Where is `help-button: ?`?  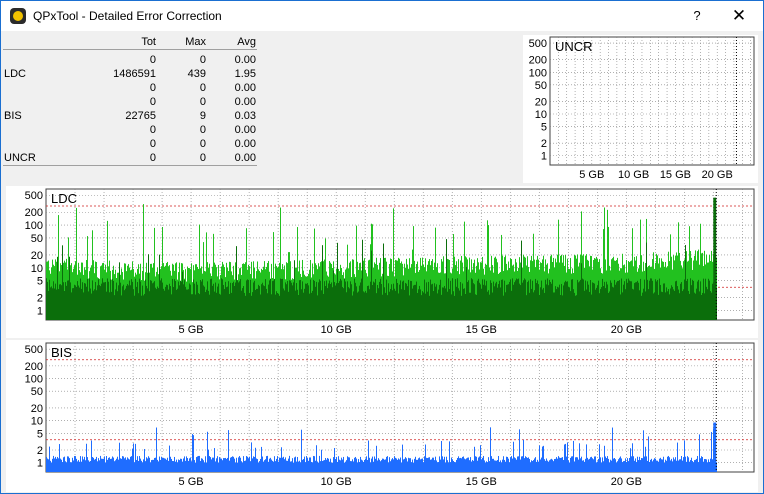 help-button: ? is located at coordinates (697, 16).